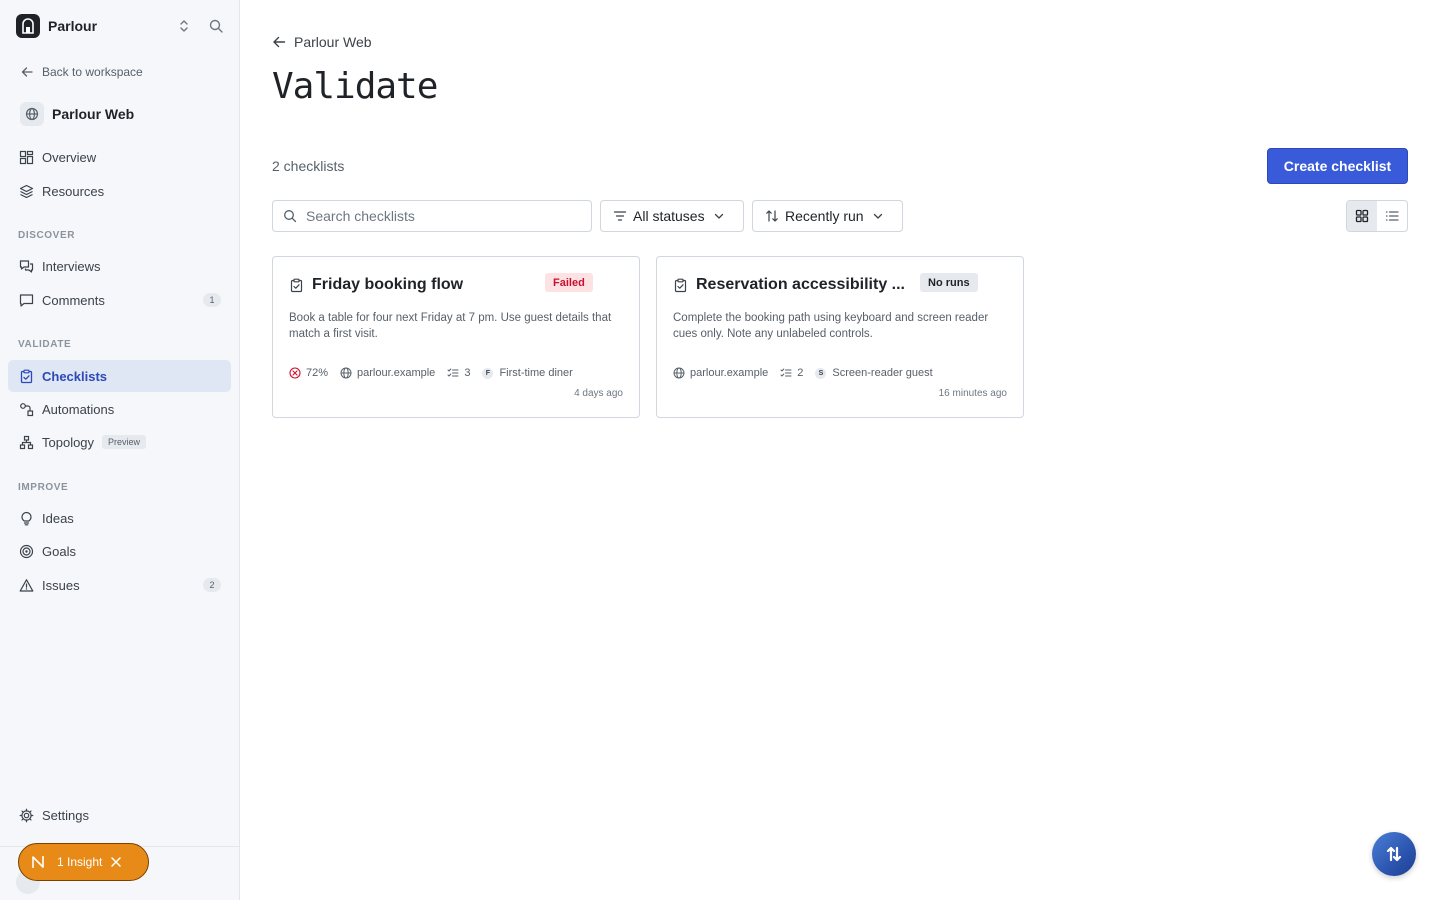 This screenshot has width=1440, height=900. Describe the element at coordinates (620, 216) in the screenshot. I see `filter-icon` at that location.